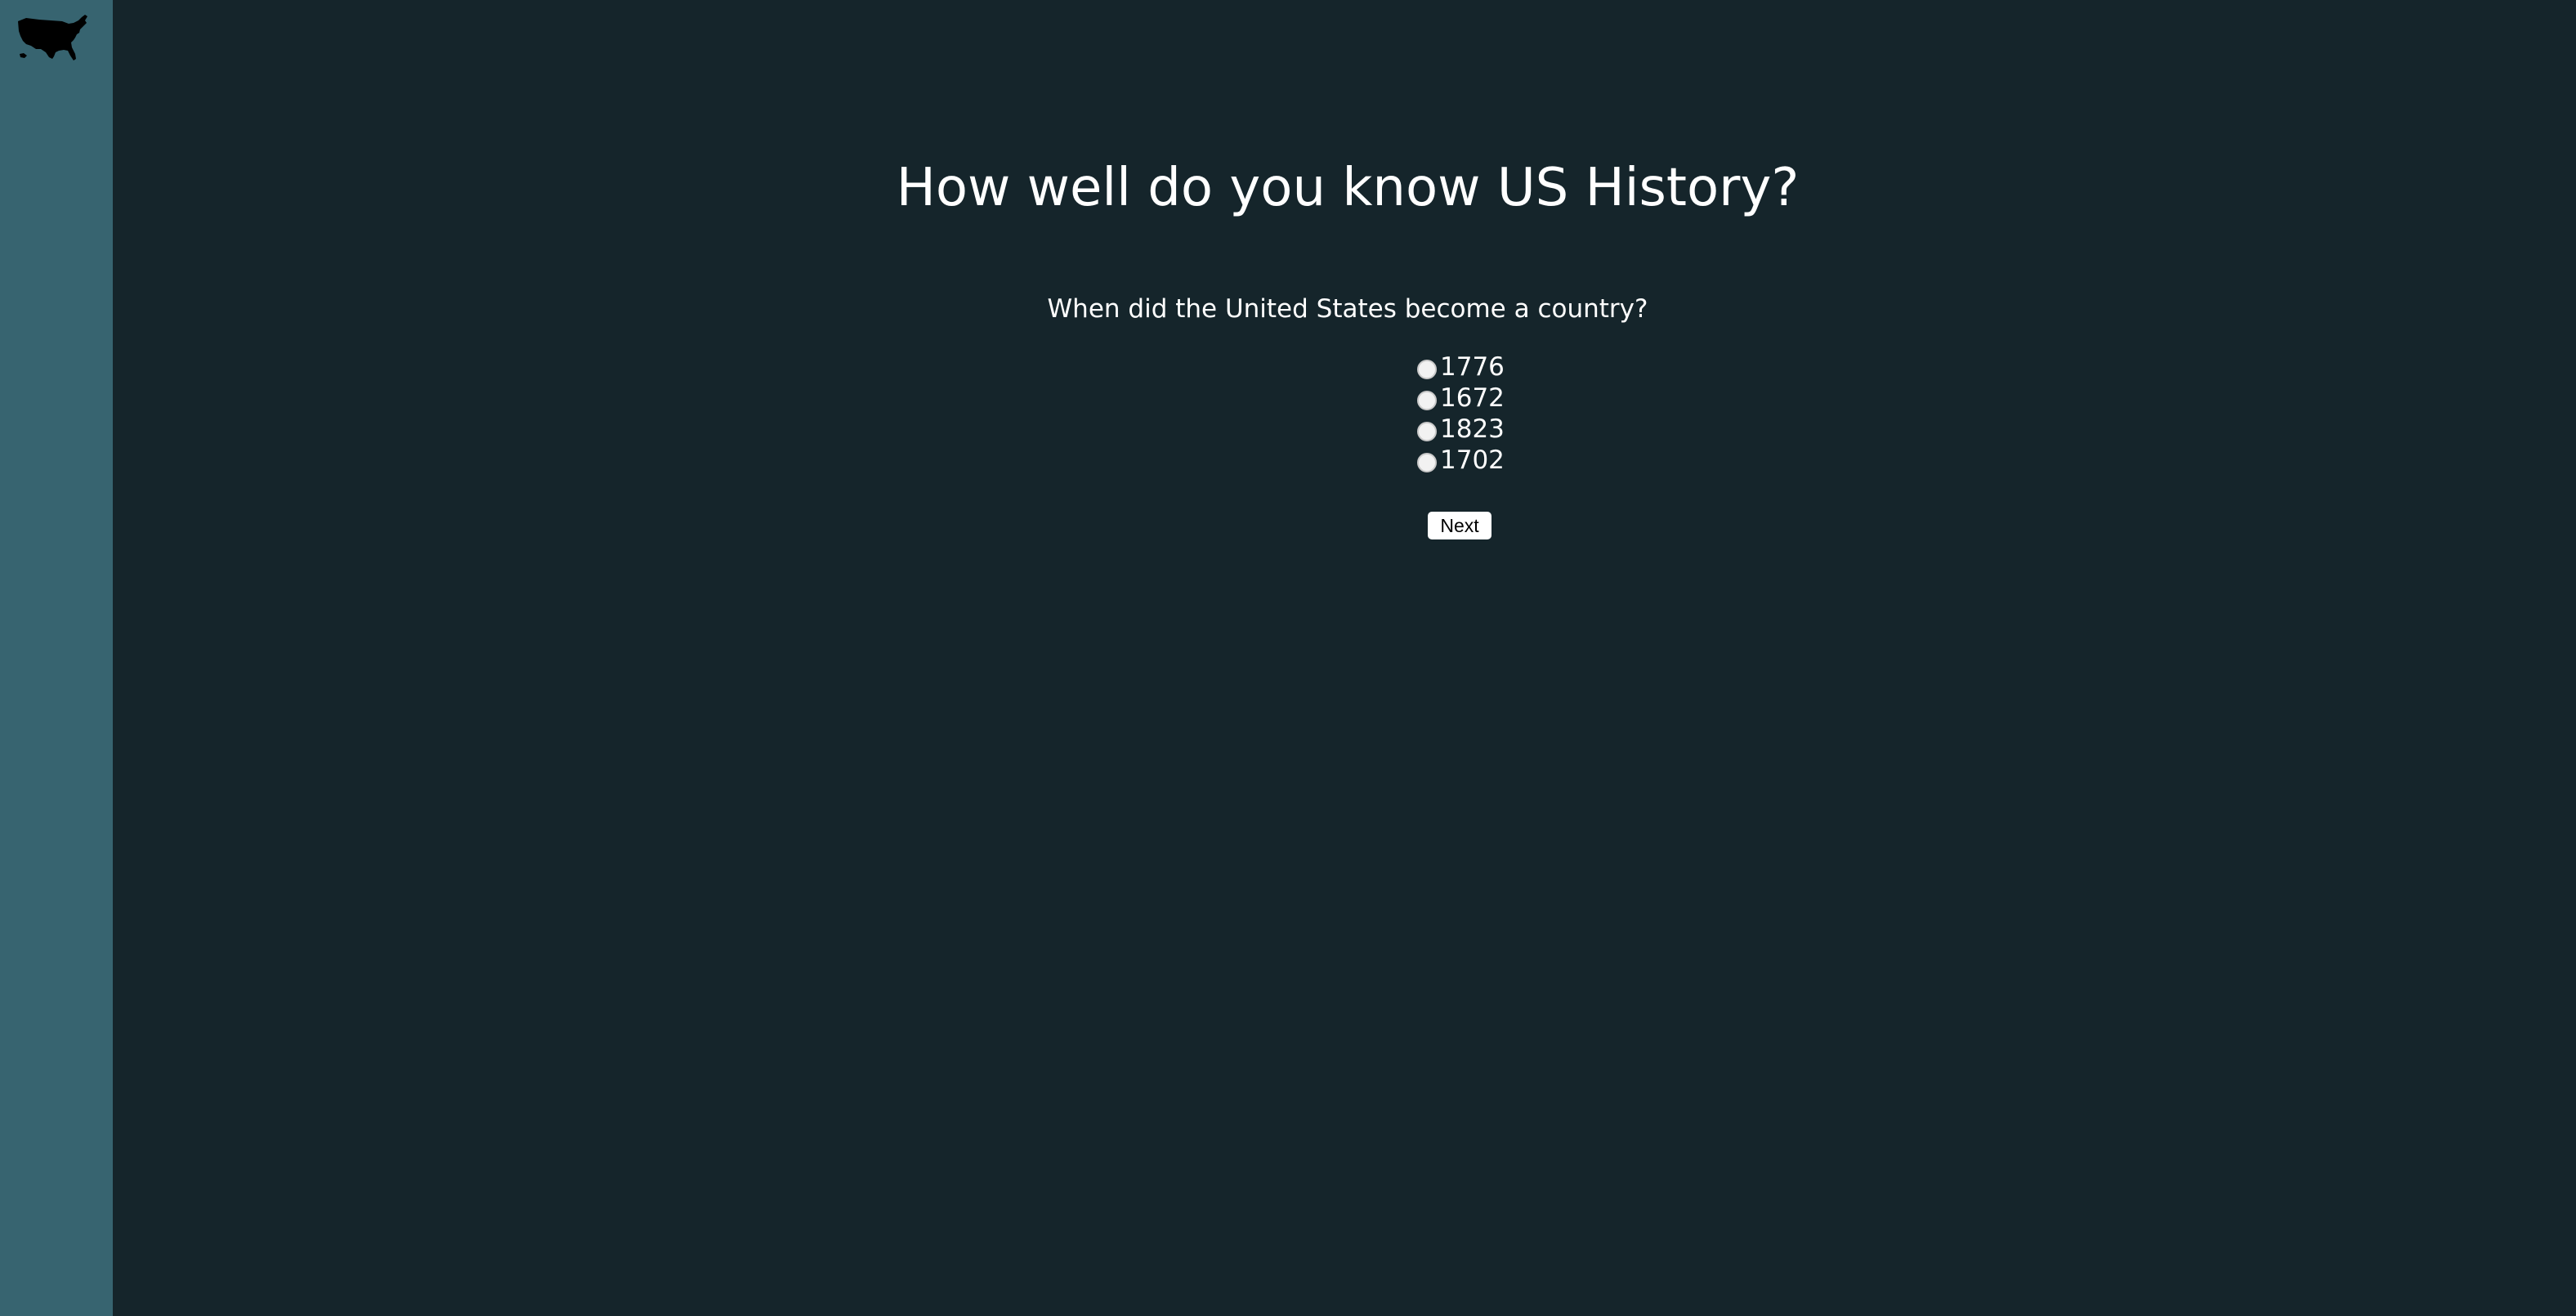 This screenshot has height=1316, width=2576. Describe the element at coordinates (1348, 188) in the screenshot. I see `page-title: How well do you know US History?` at that location.